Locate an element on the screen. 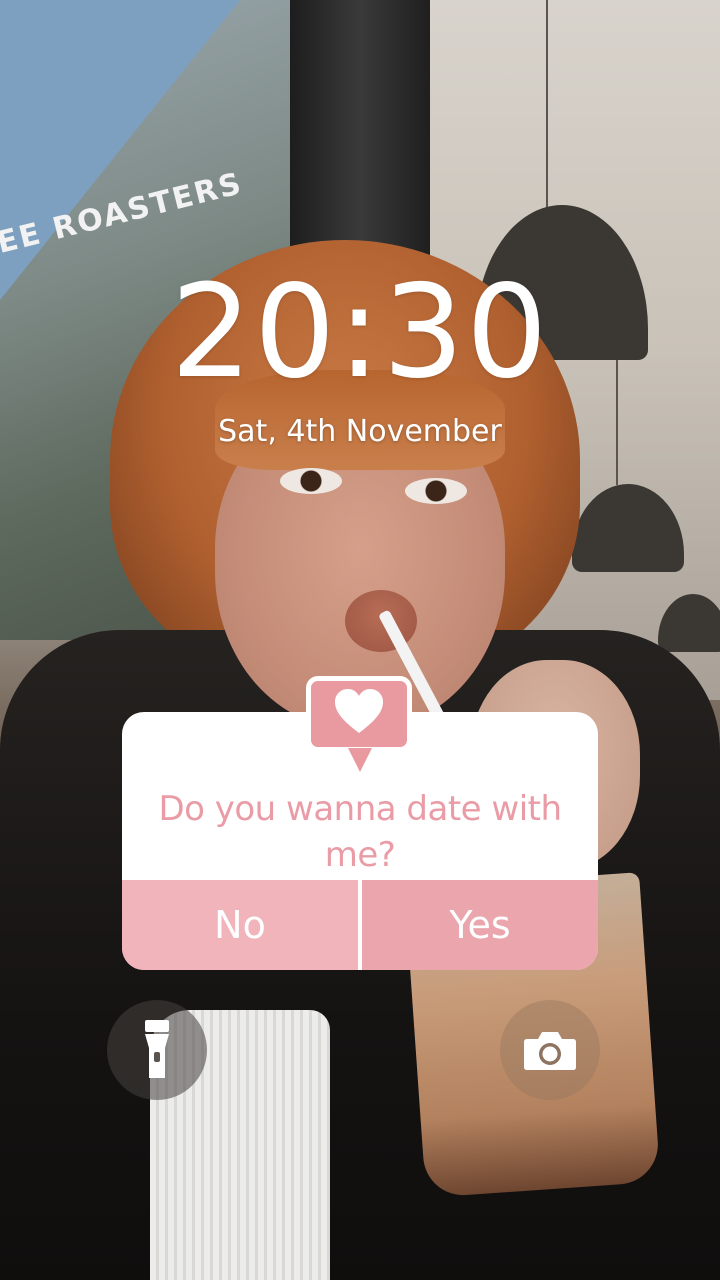 The height and width of the screenshot is (1280, 720). yes-button-label: Yes is located at coordinates (480, 925).